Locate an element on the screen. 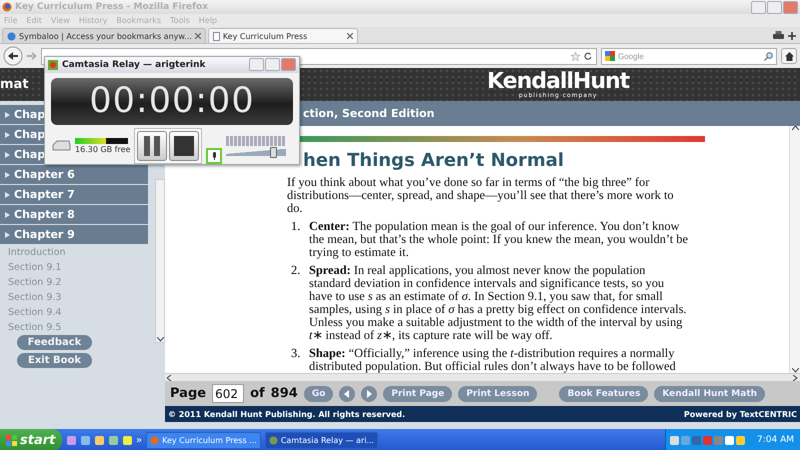 This screenshot has width=800, height=450. page-icon is located at coordinates (216, 36).